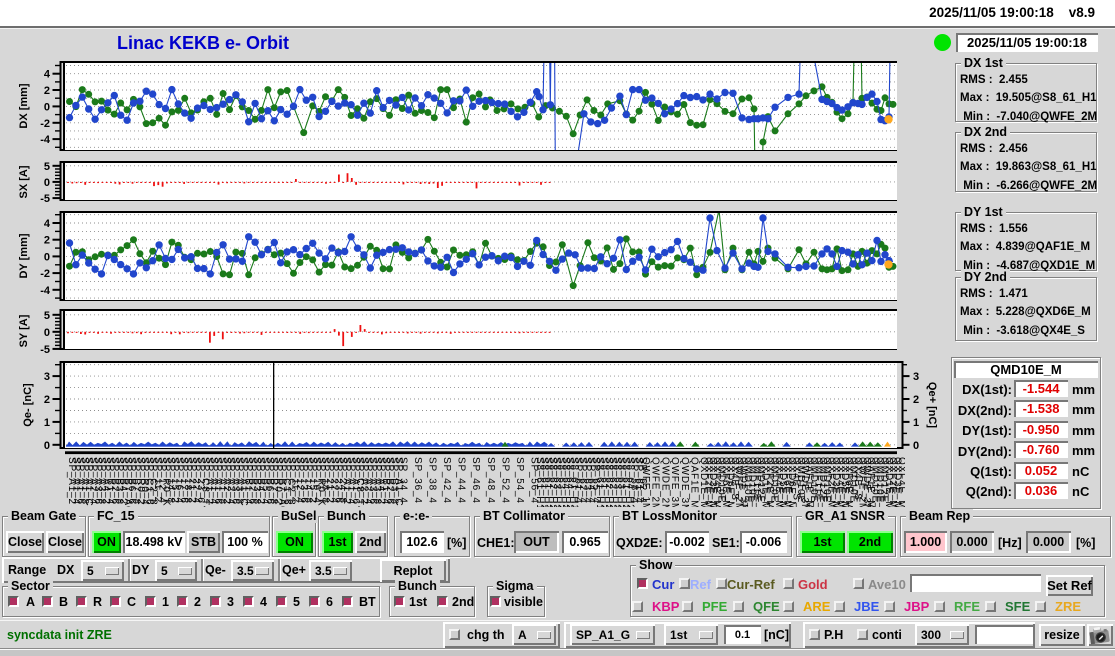 The image size is (1115, 656). Describe the element at coordinates (490, 480) in the screenshot. I see `svg-text: SP_48_4` at that location.